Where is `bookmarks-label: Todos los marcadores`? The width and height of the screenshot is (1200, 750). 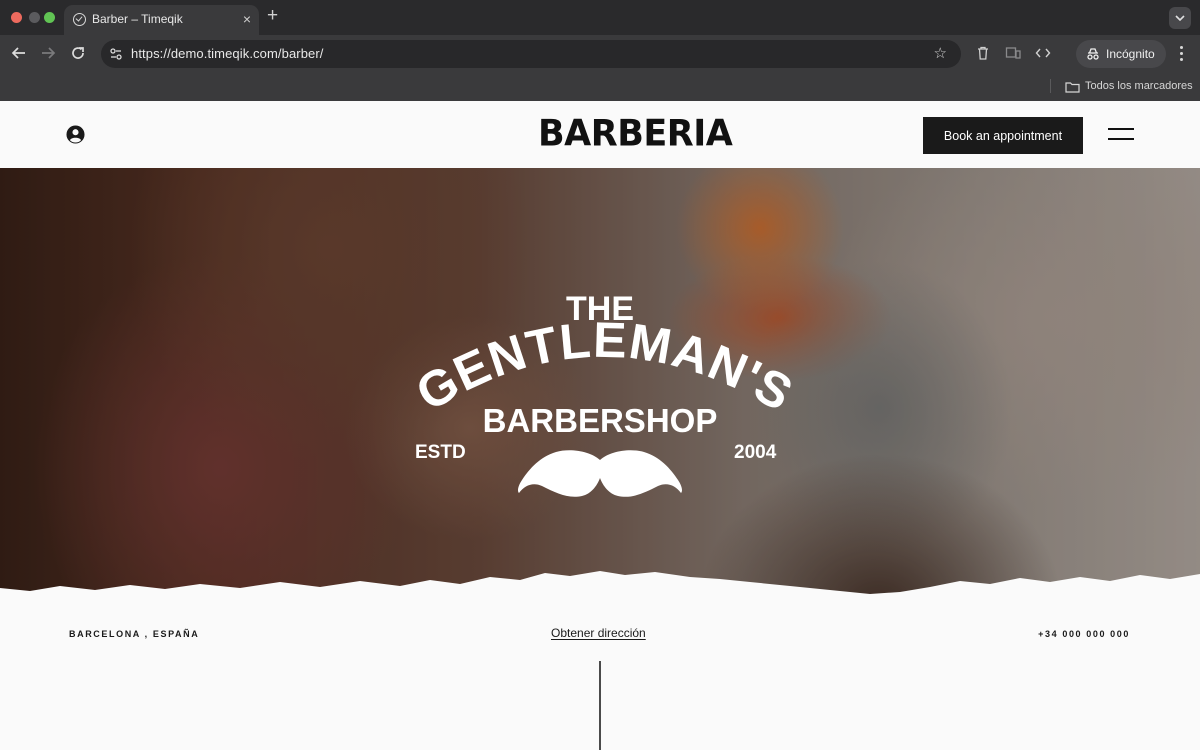
bookmarks-label: Todos los marcadores is located at coordinates (1139, 86).